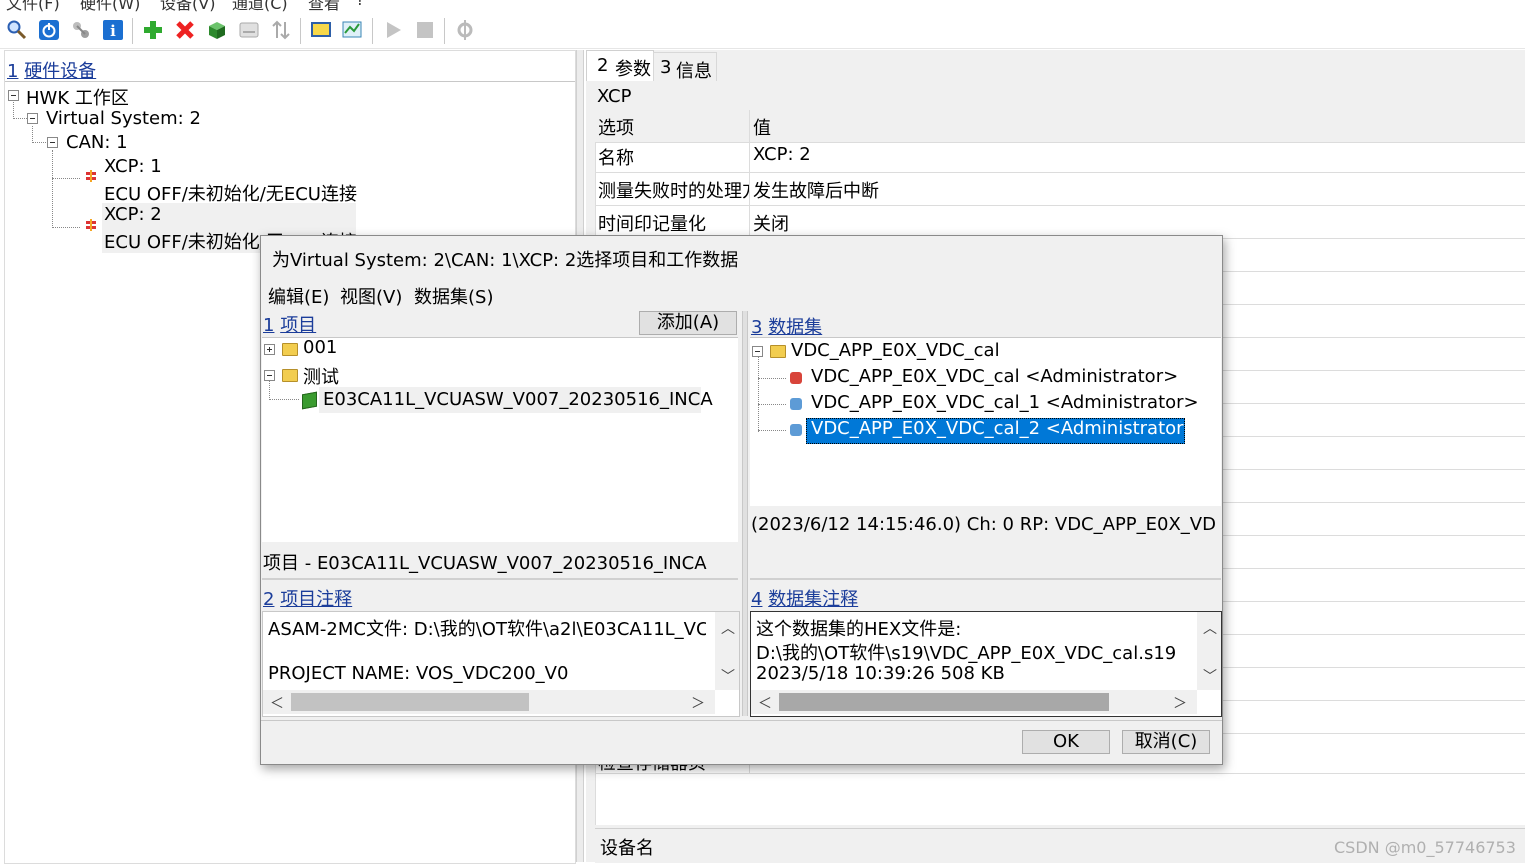 The image size is (1525, 866). What do you see at coordinates (518, 399) in the screenshot?
I see `project-item: E03CA11L_VCUASW_V007_20230516_INCA` at bounding box center [518, 399].